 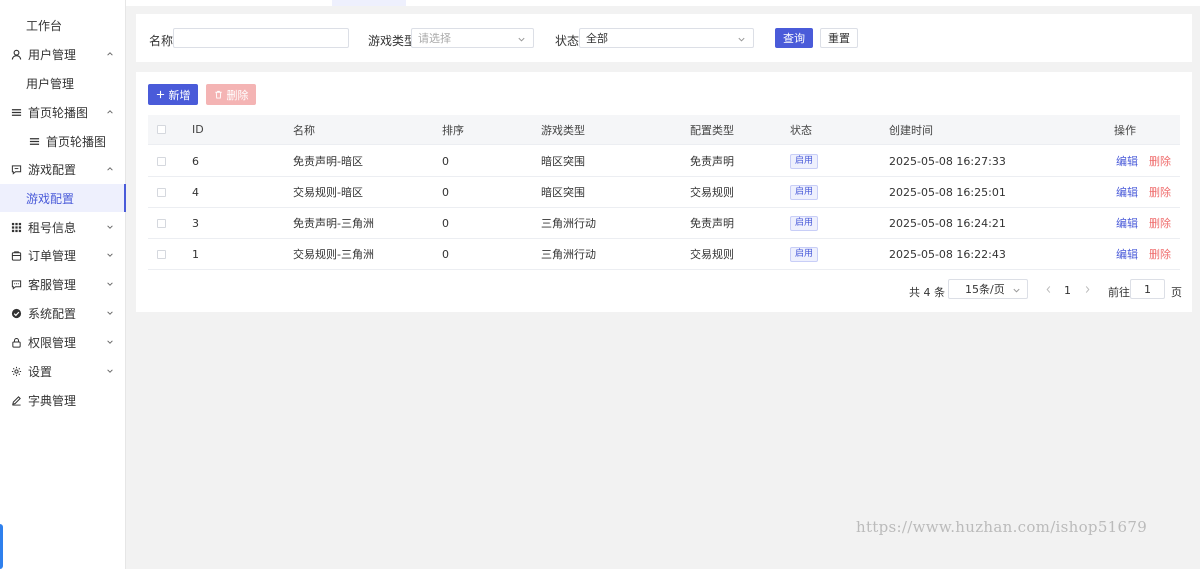 I want to click on cell-game-type: 三角洲行动, so click(x=568, y=223).